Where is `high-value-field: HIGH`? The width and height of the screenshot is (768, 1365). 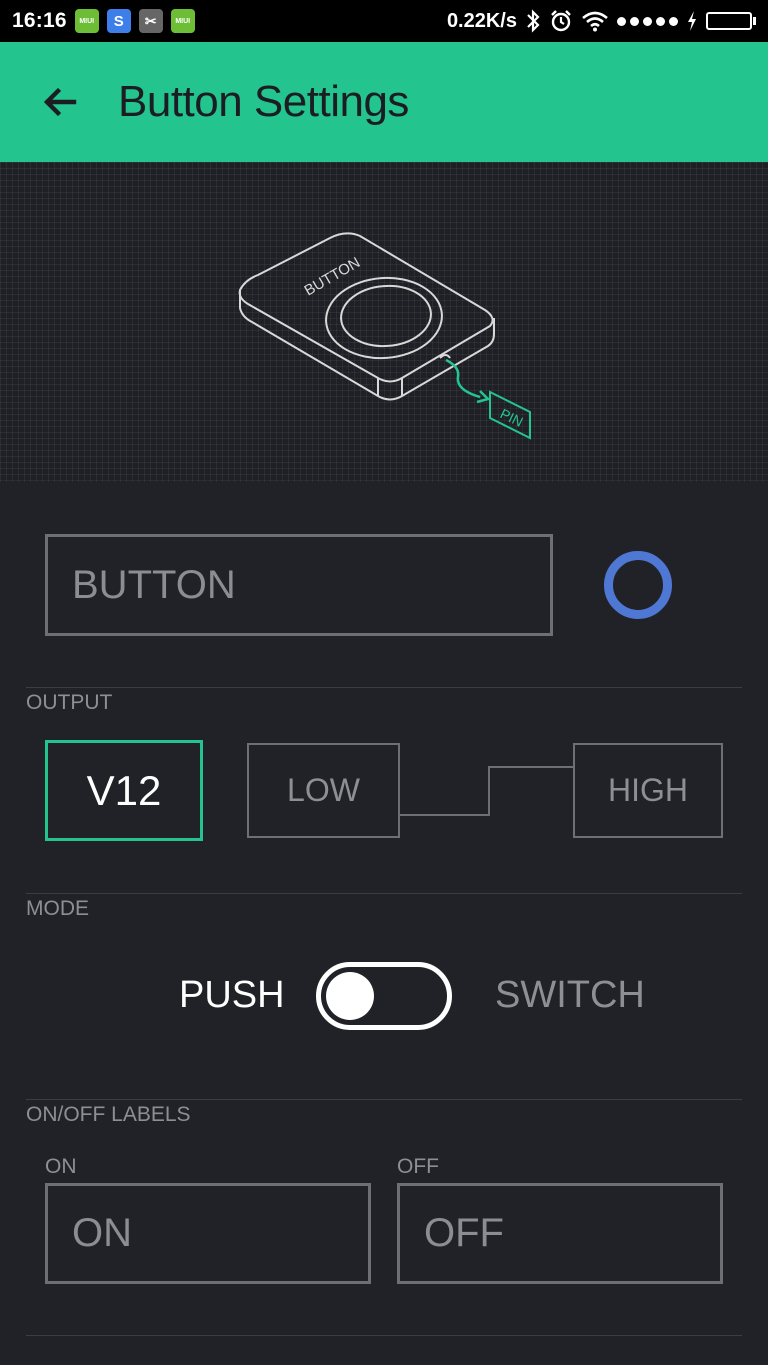
high-value-field: HIGH is located at coordinates (648, 790).